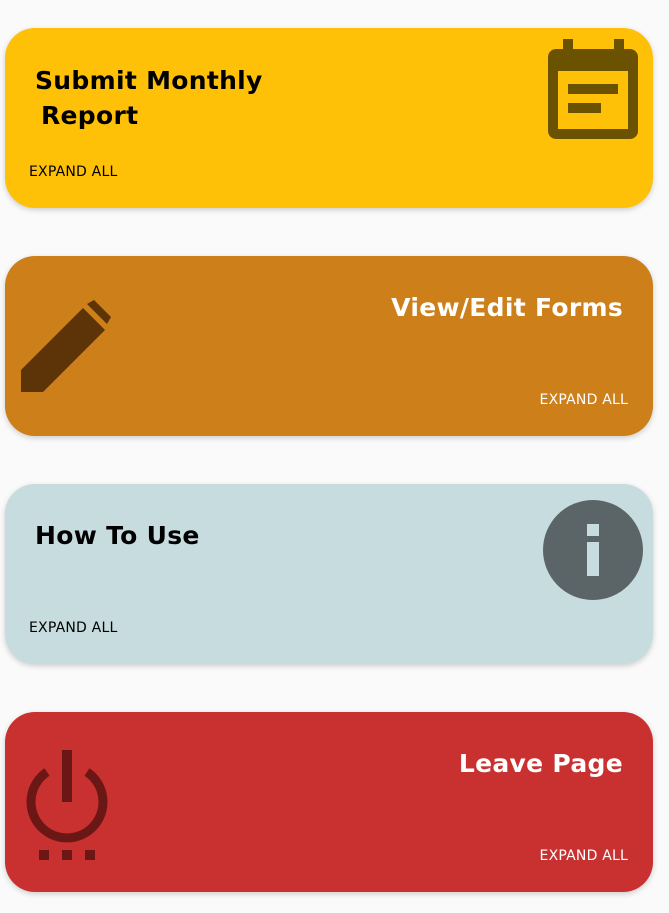 Image resolution: width=669 pixels, height=913 pixels. I want to click on card-title-line-2: Report, so click(90, 115).